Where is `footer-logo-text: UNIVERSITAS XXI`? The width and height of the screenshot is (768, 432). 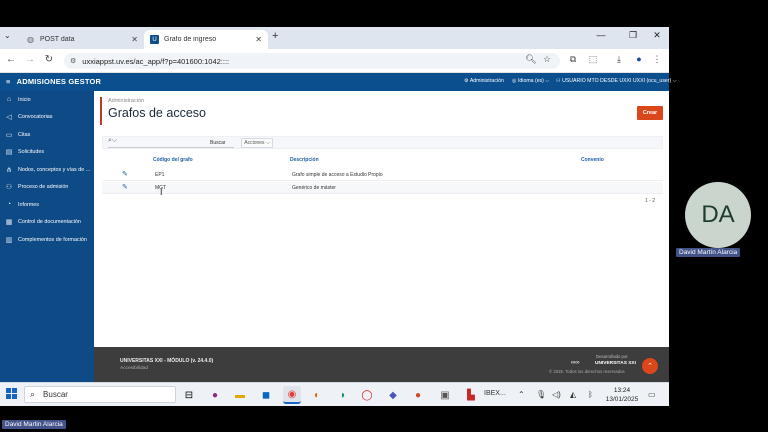
footer-logo-text: UNIVERSITAS XXI is located at coordinates (615, 363).